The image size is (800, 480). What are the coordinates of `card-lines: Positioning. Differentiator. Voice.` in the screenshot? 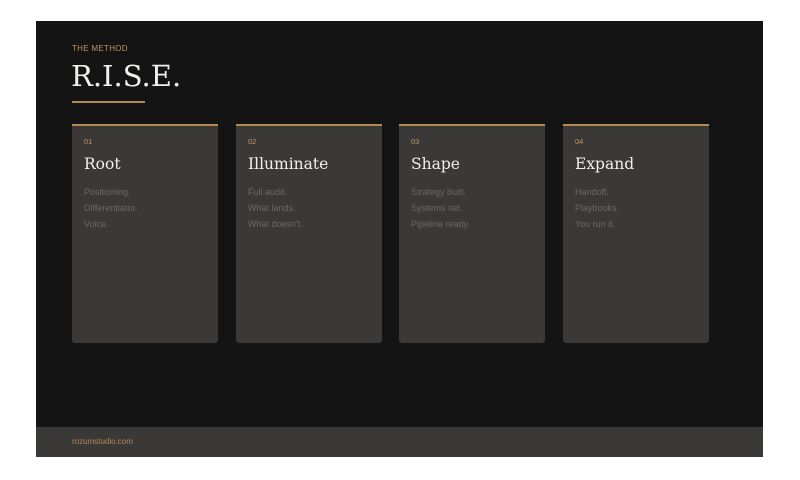 It's located at (110, 208).